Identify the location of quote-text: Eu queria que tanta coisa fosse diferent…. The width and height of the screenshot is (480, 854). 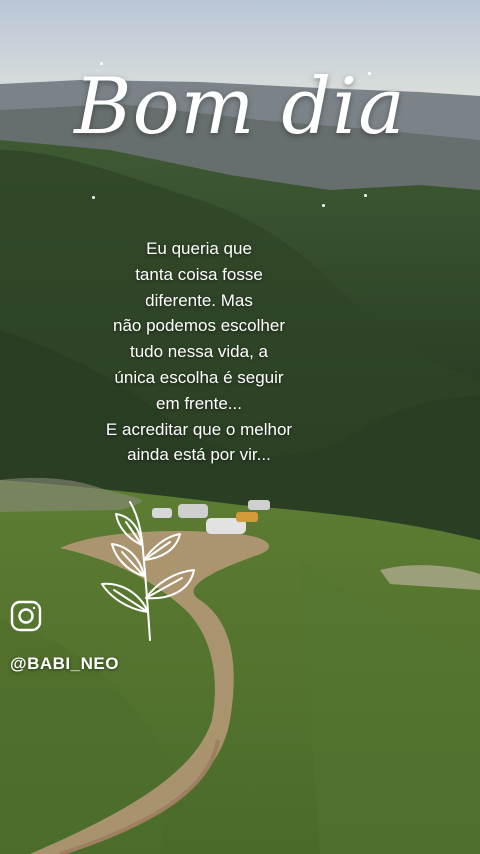
(199, 352).